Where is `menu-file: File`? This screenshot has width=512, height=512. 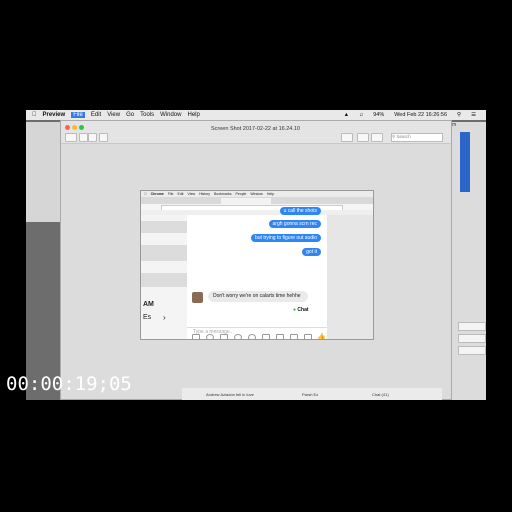
menu-file: File is located at coordinates (78, 115).